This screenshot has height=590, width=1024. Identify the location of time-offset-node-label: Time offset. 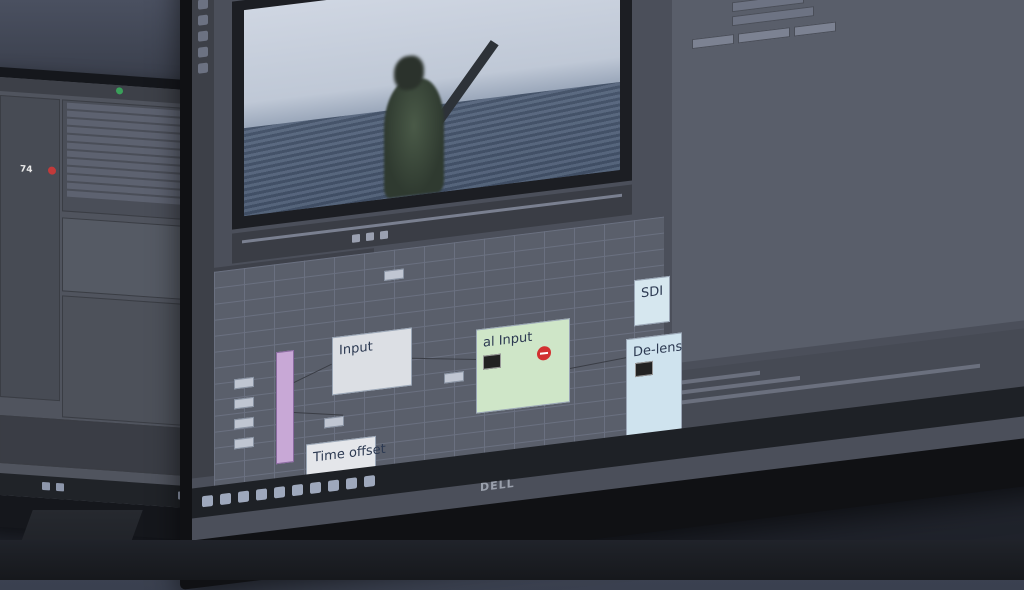
(349, 453).